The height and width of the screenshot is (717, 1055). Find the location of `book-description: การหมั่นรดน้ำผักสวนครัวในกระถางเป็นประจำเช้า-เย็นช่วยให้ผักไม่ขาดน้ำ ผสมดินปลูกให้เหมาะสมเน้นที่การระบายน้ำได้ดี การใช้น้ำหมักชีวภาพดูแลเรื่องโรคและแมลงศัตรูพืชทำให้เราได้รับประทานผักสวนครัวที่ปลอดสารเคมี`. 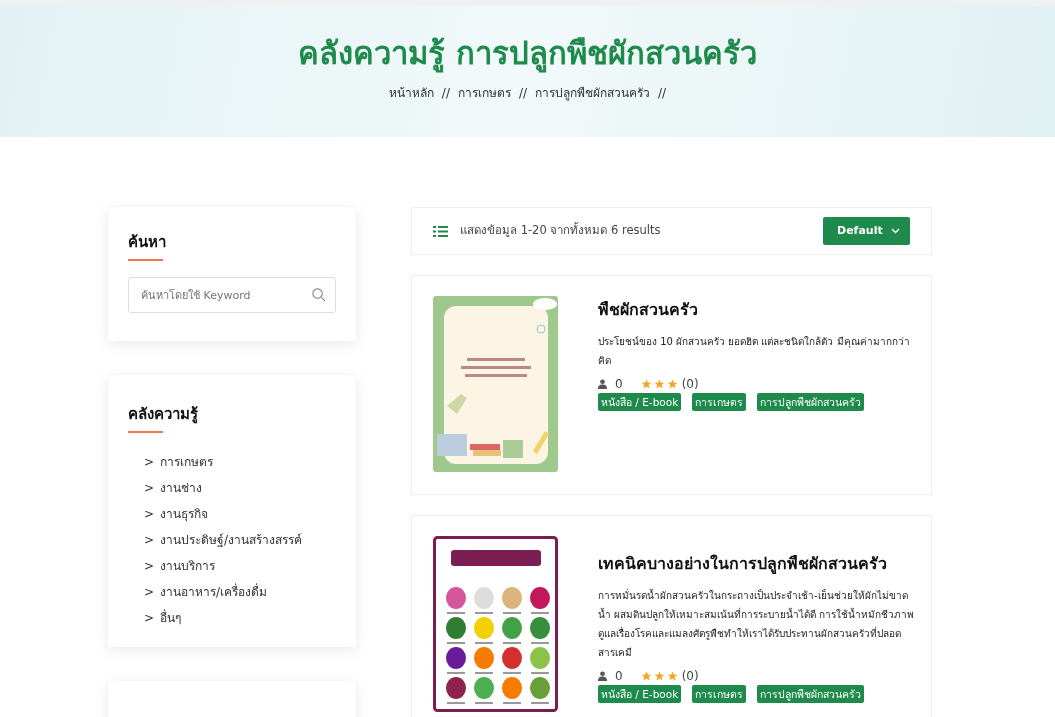

book-description: การหมั่นรดน้ำผักสวนครัวในกระถางเป็นประจำเช้า-เย็นช่วยให้ผักไม่ขาดน้ำ ผสมดินปลูกให้เหมาะสมเน้นที่การระบายน้ำได้ดี การใช้น้ำหมักชีวภาพดูแลเรื่องโรคและแมลงศัตรูพืชทำให้เราได้รับประทานผักสวนครัวที่ปลอดสารเคมี is located at coordinates (757, 623).